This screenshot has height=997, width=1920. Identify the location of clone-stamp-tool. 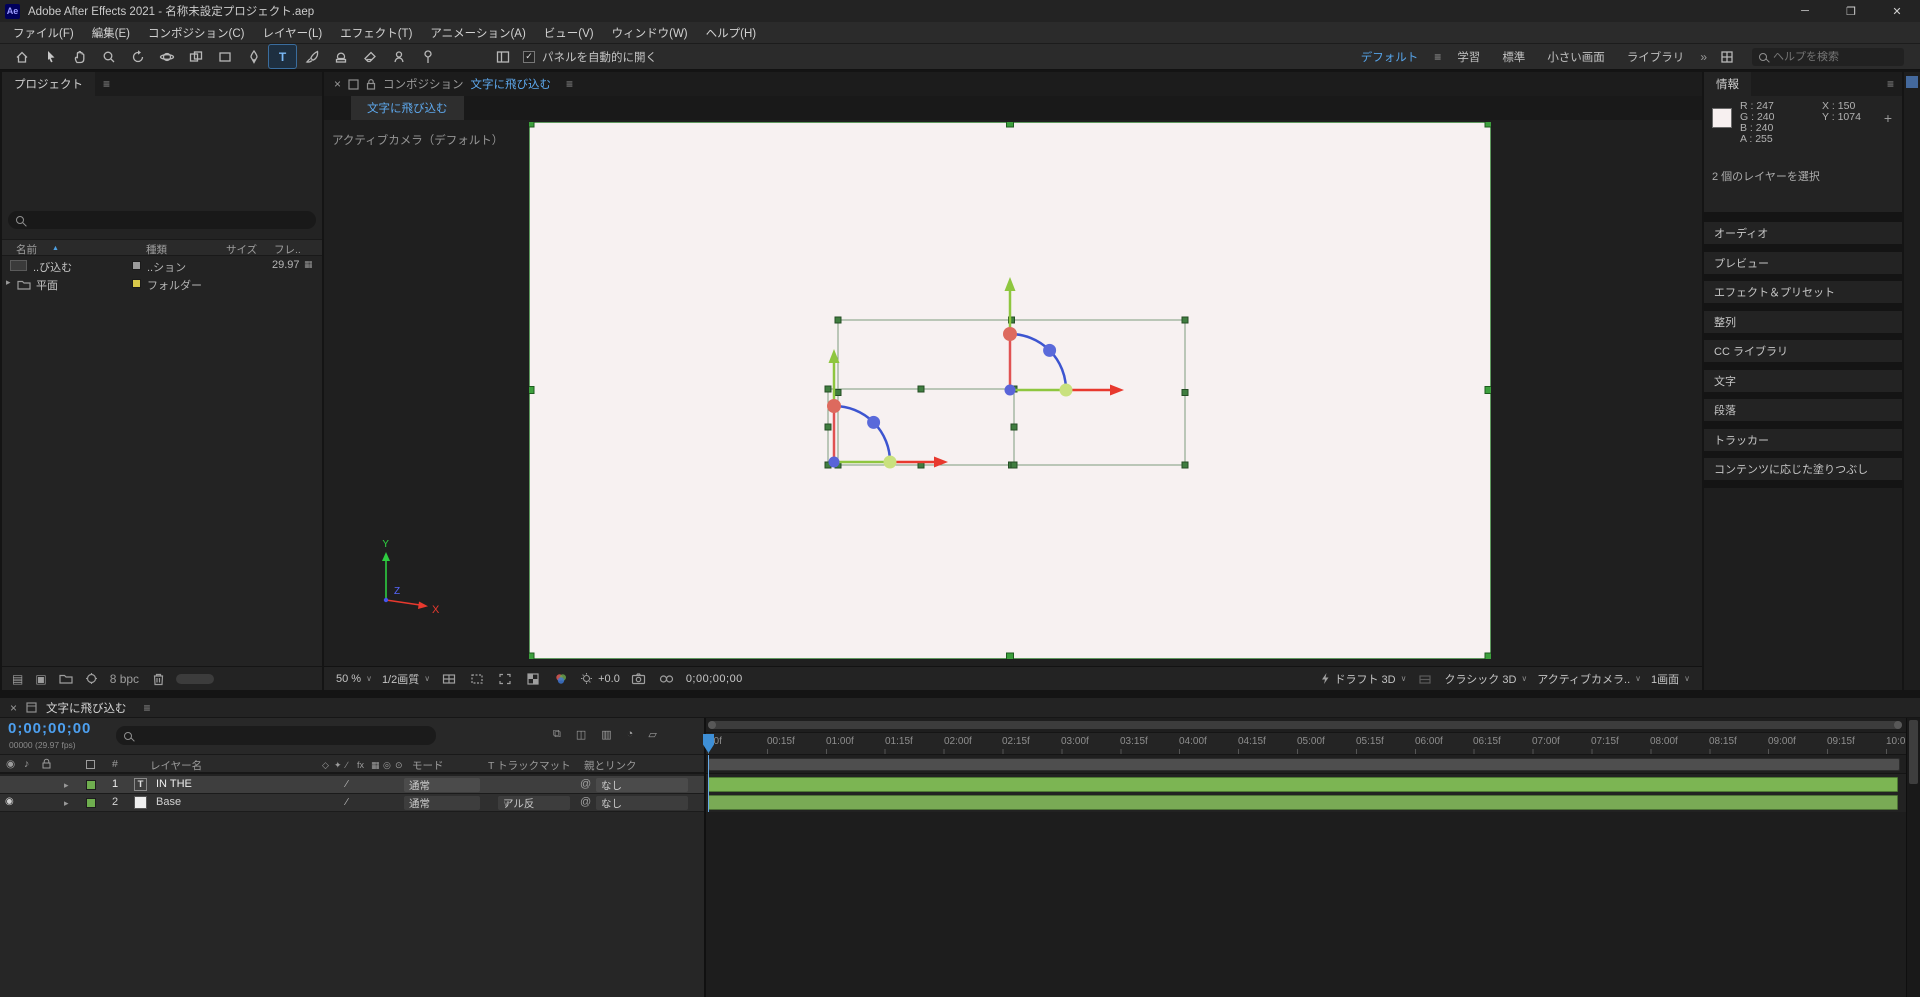
(340, 56).